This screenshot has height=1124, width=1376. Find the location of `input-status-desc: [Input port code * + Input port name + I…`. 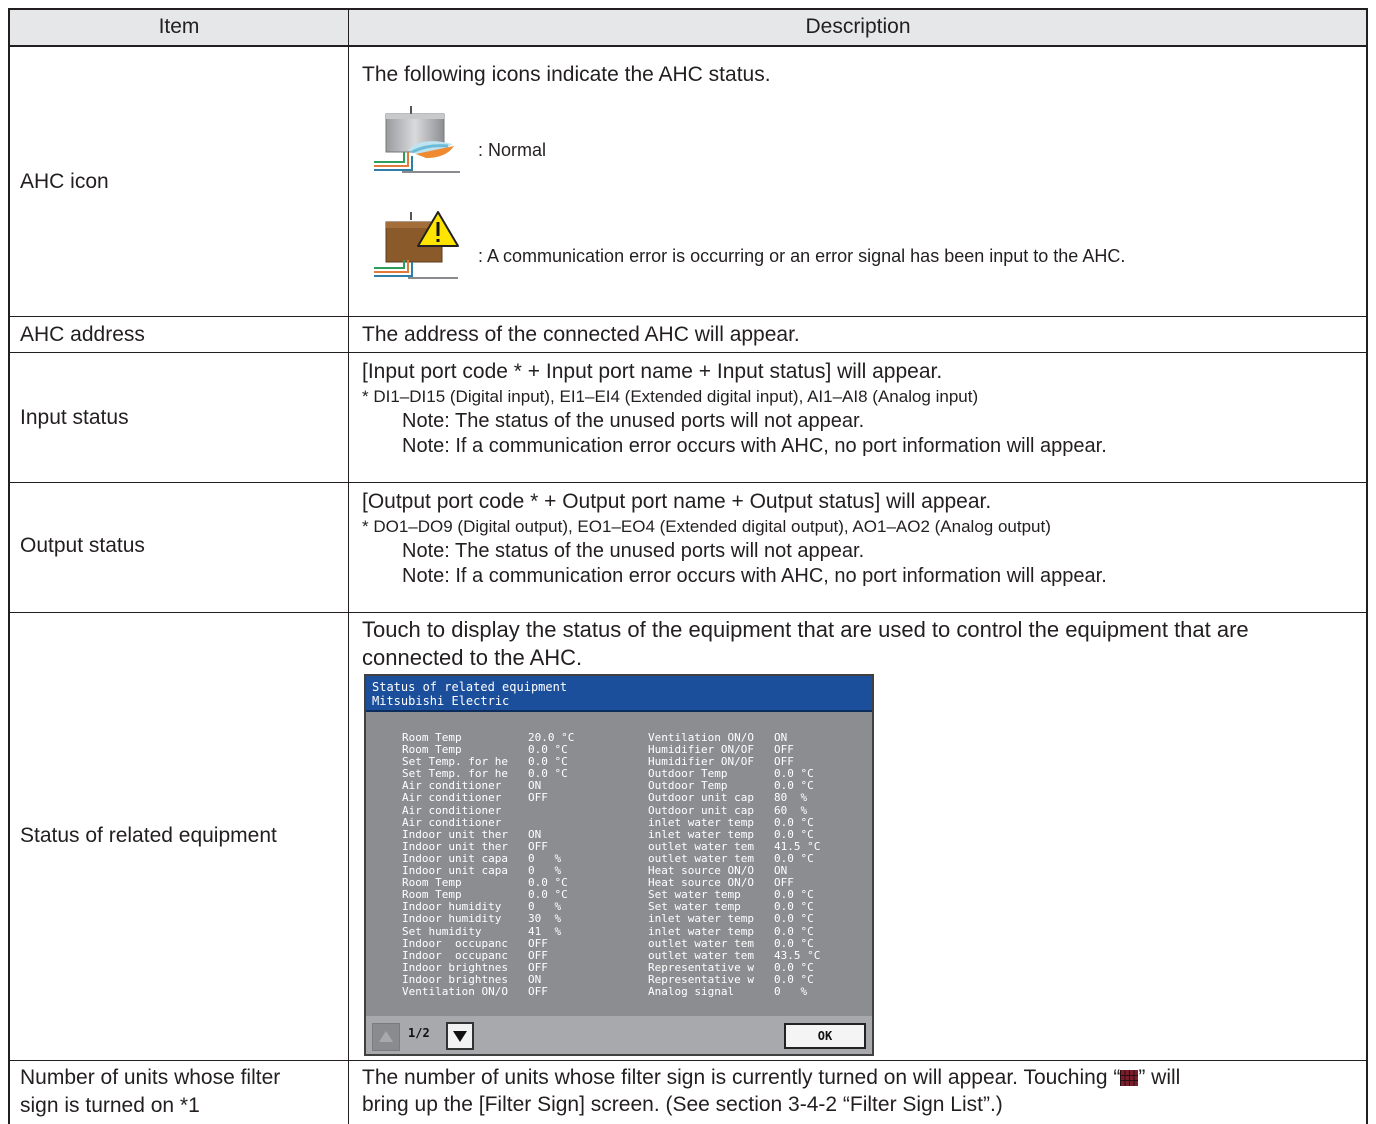

input-status-desc: [Input port code * + Input port name + I… is located at coordinates (734, 408).